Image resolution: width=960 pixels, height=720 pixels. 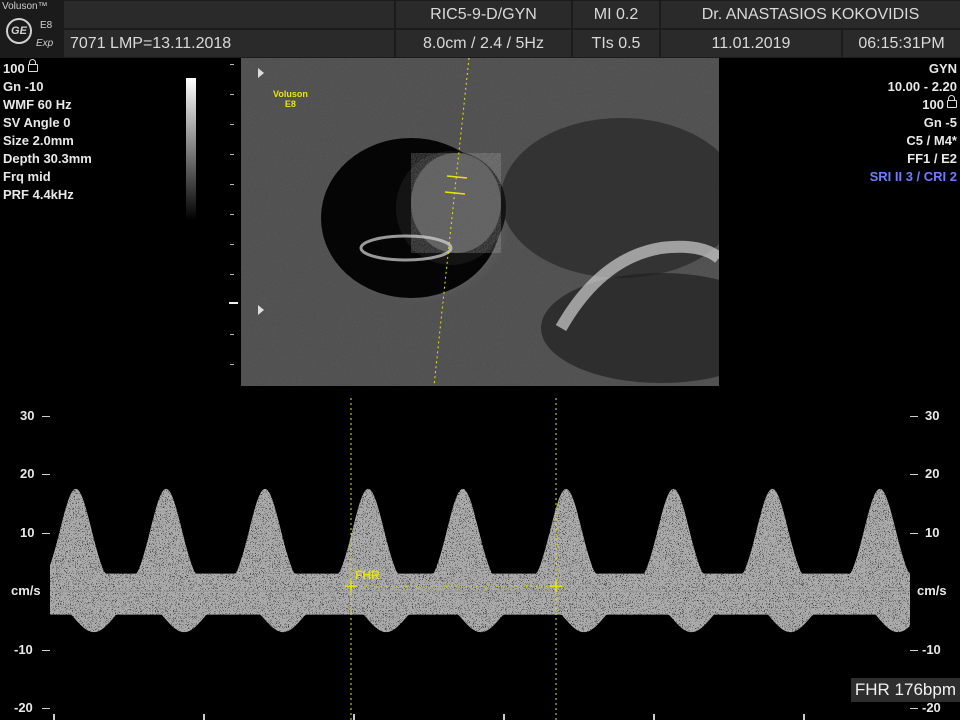 I want to click on frequency-range: 10.00 - 2.20, so click(x=922, y=86).